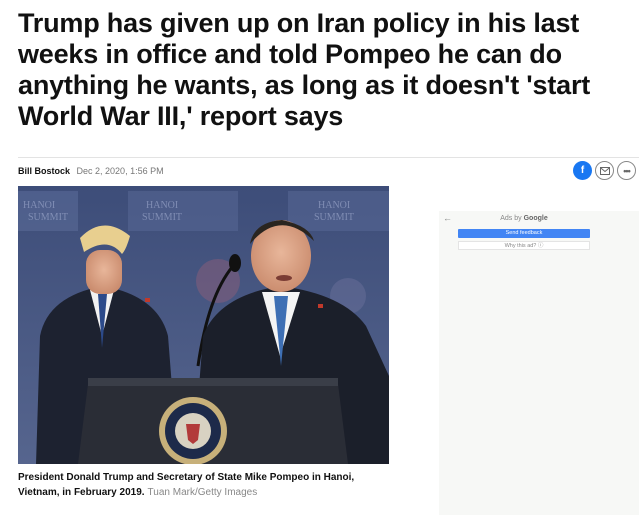 The height and width of the screenshot is (515, 639). What do you see at coordinates (582, 170) in the screenshot?
I see `facebook-share-button: f` at bounding box center [582, 170].